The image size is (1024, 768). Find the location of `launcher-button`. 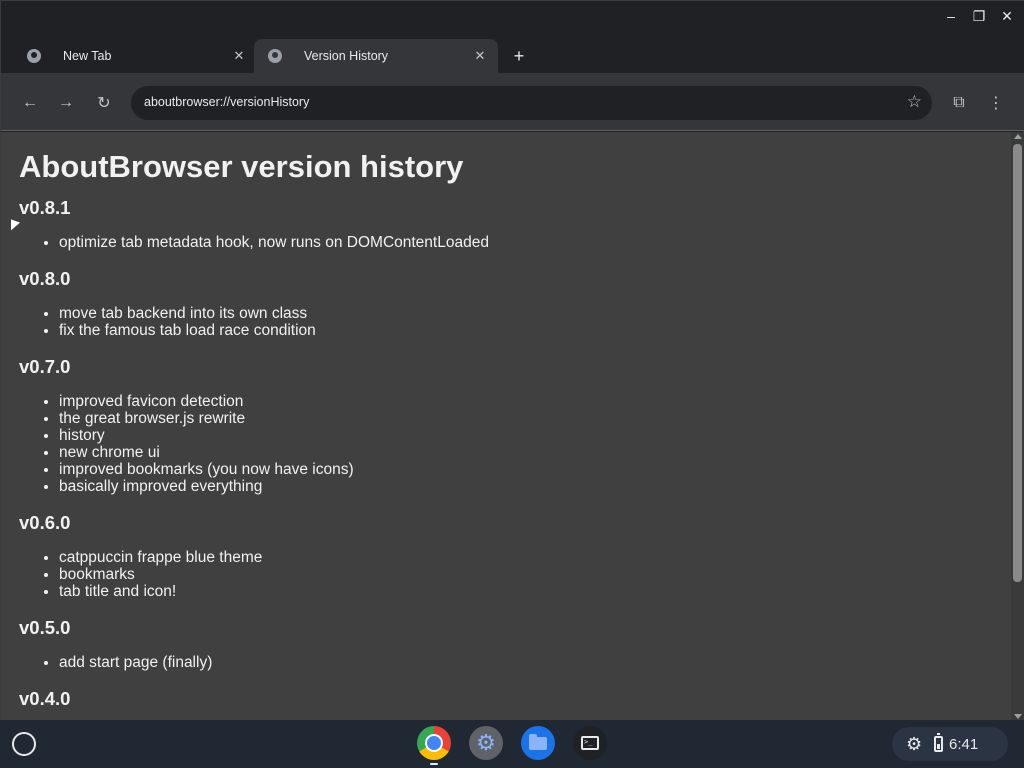

launcher-button is located at coordinates (24, 744).